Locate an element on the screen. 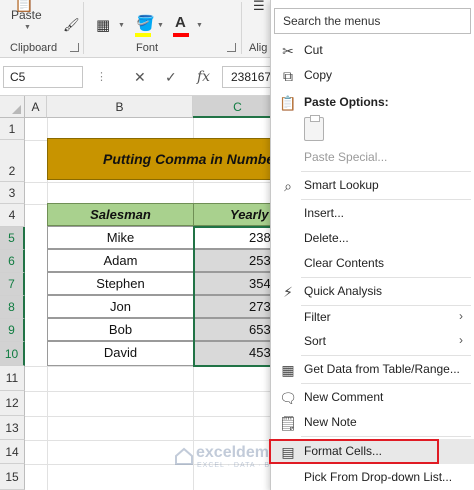  menu-item-cut: ✂ Cut is located at coordinates (372, 50).